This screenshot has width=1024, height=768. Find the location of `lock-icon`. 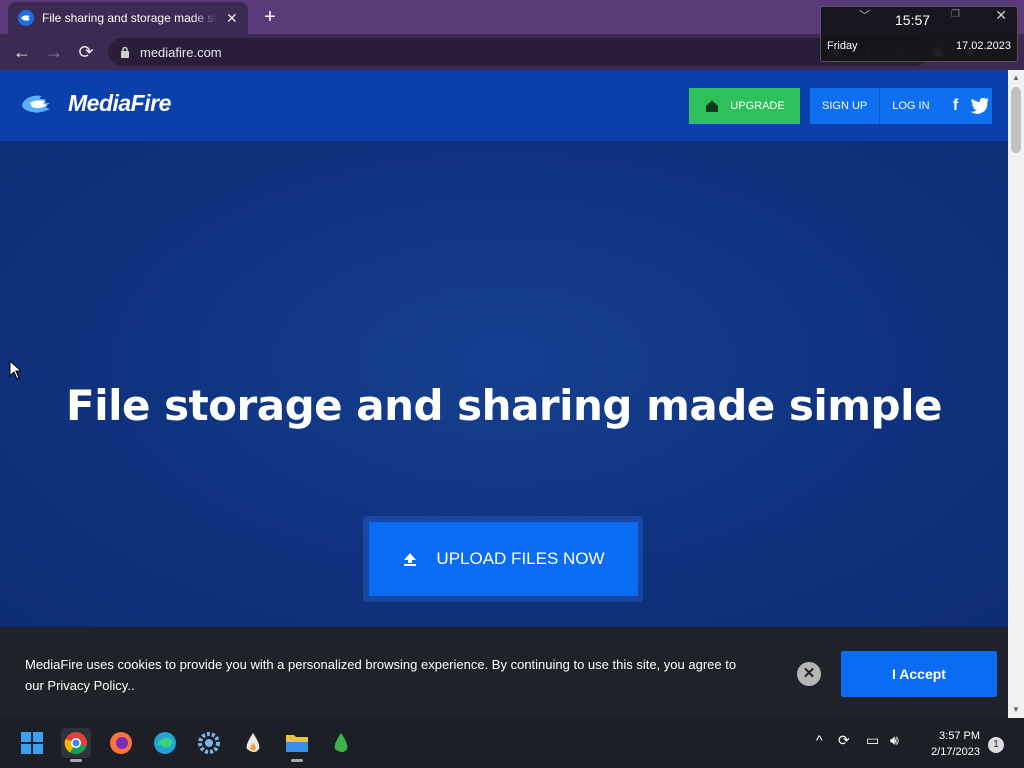

lock-icon is located at coordinates (125, 52).